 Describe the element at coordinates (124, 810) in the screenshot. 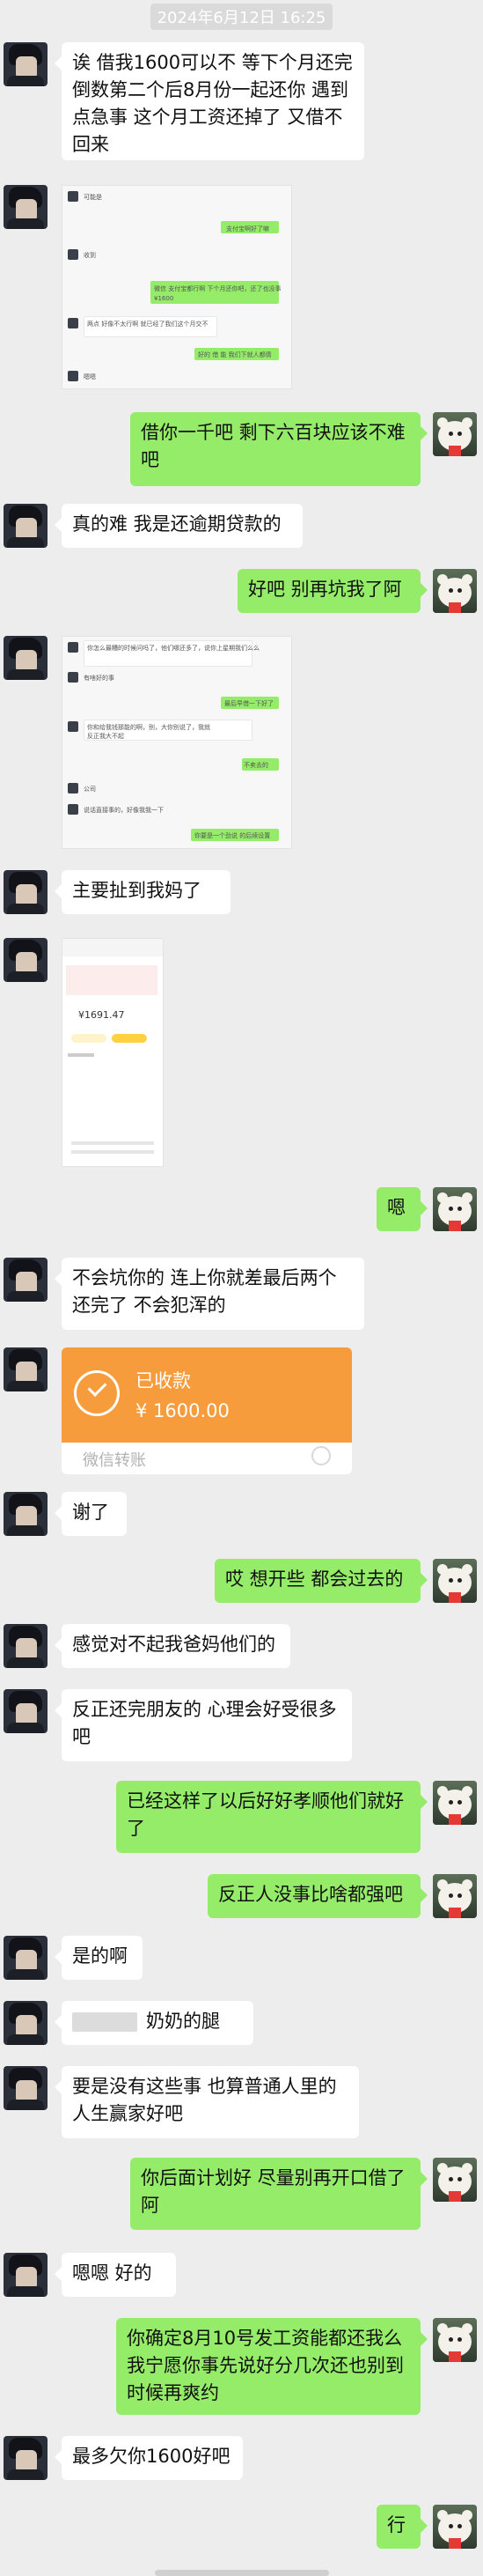

I see `screenshot-text: 说话直接事的，好像我我一下` at that location.